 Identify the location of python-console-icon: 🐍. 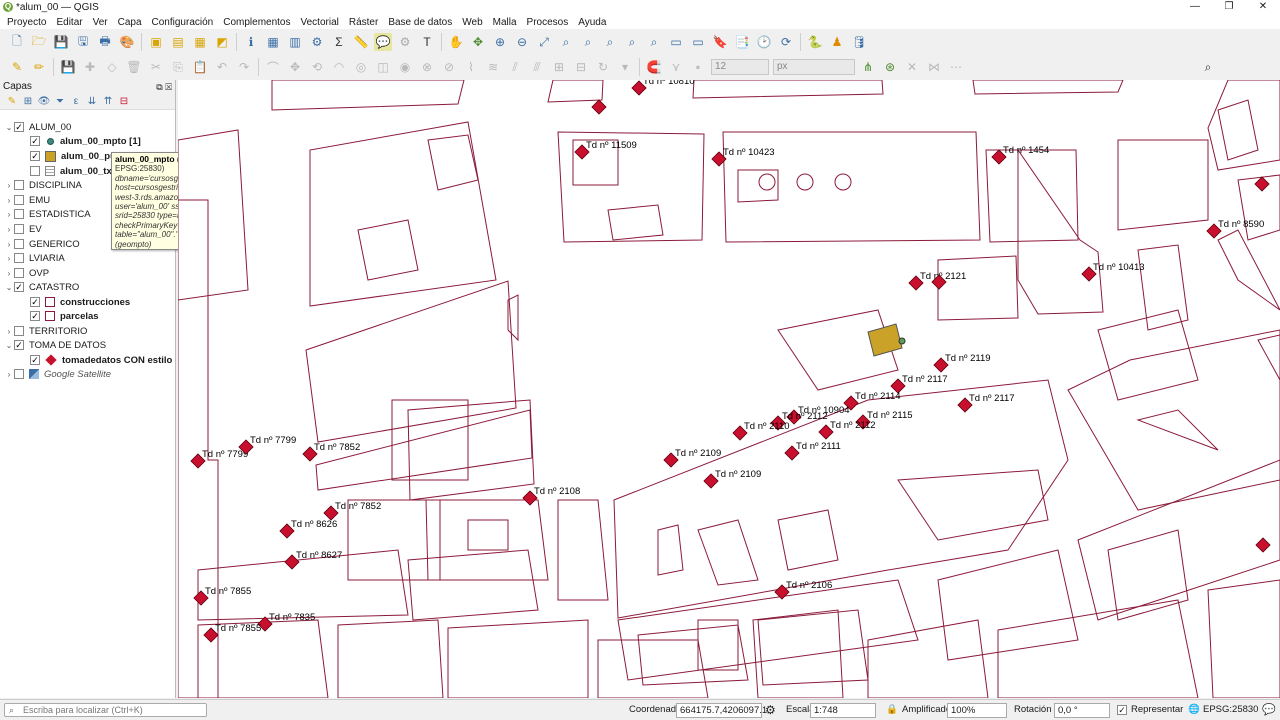
(815, 42).